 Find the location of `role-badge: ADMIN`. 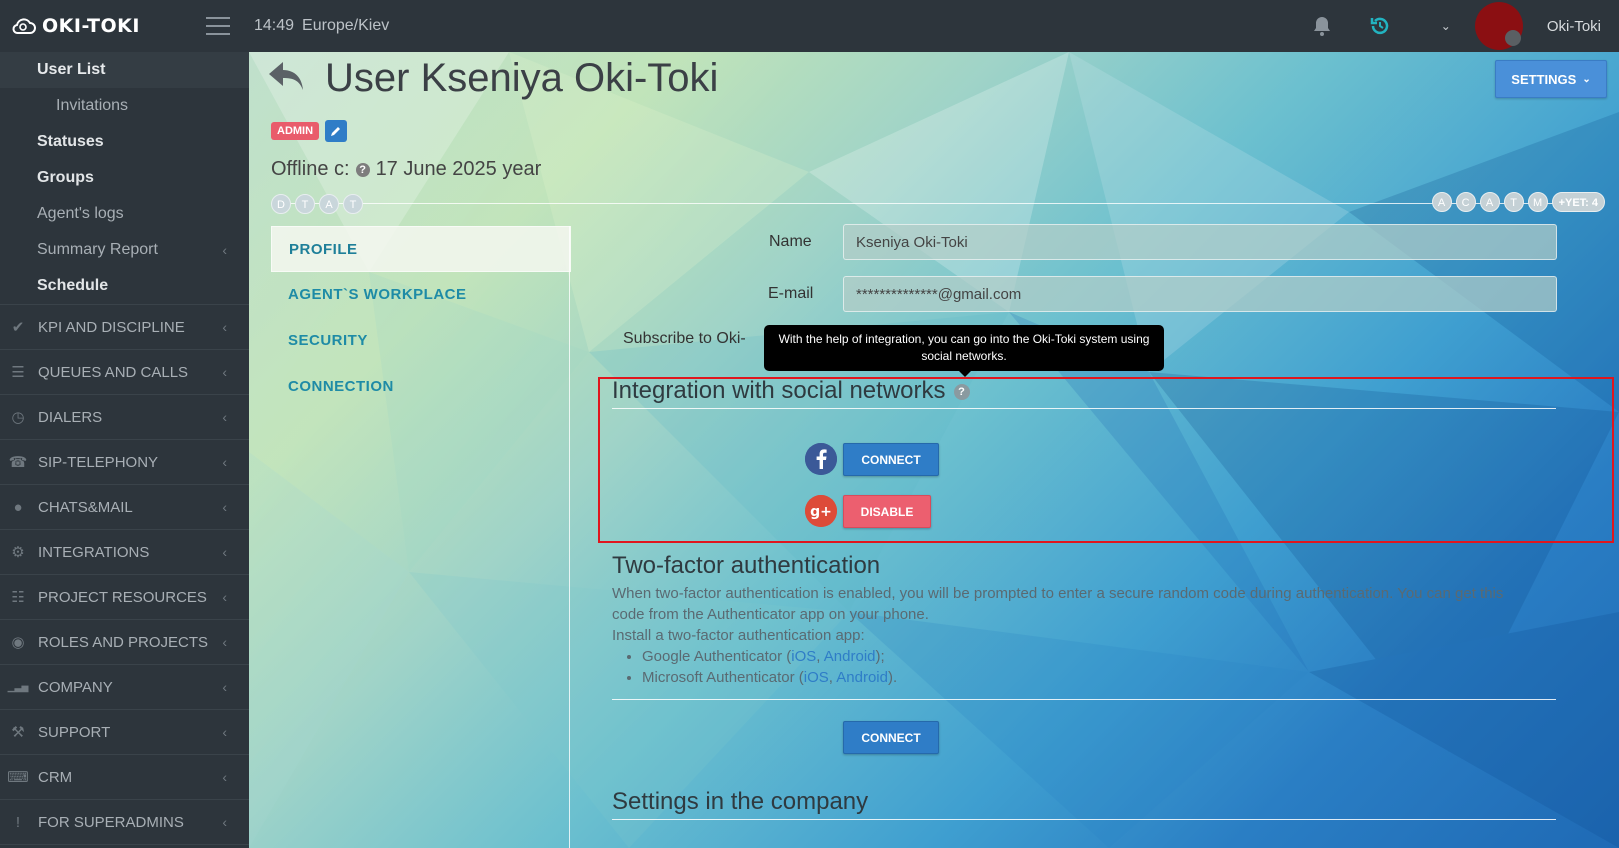

role-badge: ADMIN is located at coordinates (295, 131).